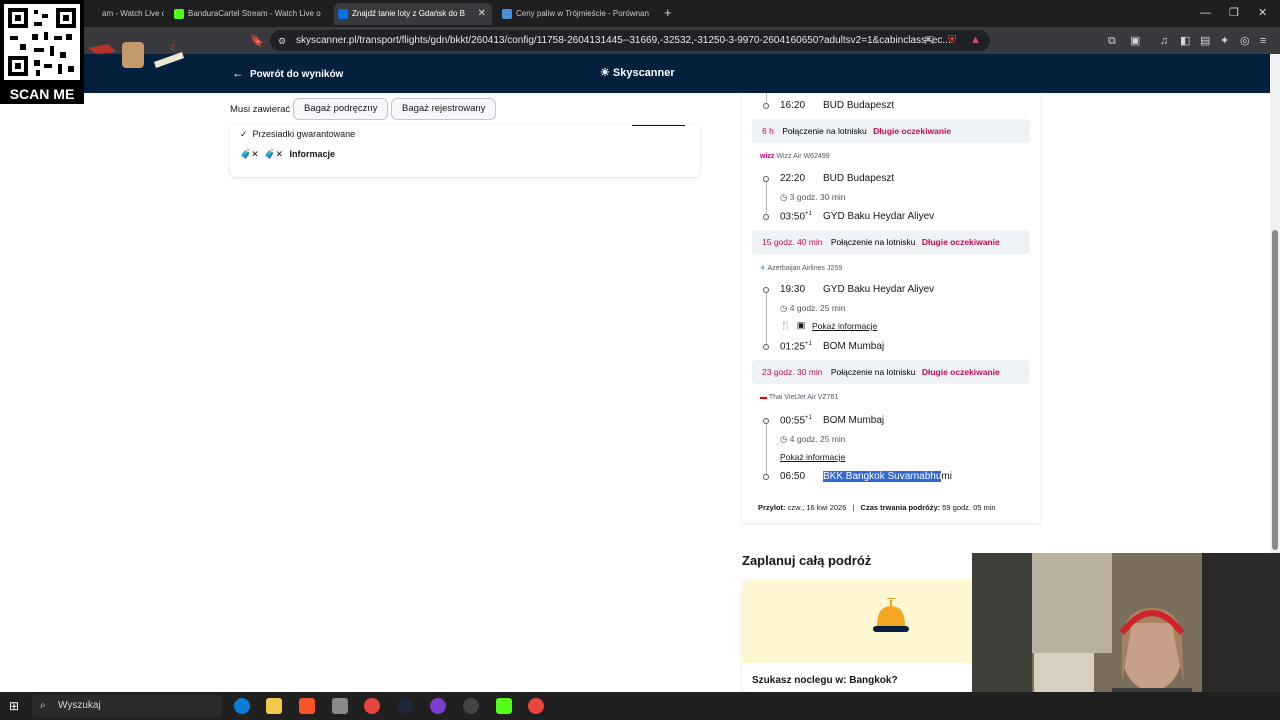  What do you see at coordinates (482, 14) in the screenshot?
I see `close-tab-icon: ✕` at bounding box center [482, 14].